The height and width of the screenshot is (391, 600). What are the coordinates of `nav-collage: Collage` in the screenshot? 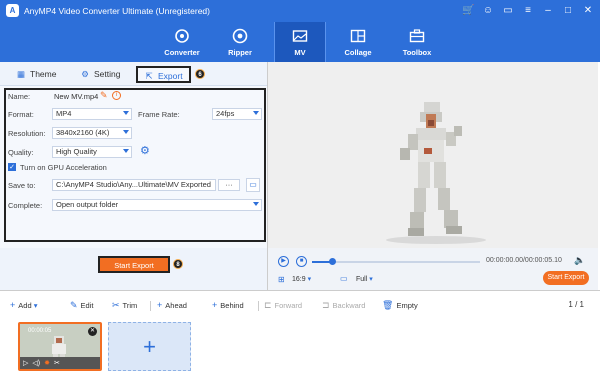 It's located at (358, 42).